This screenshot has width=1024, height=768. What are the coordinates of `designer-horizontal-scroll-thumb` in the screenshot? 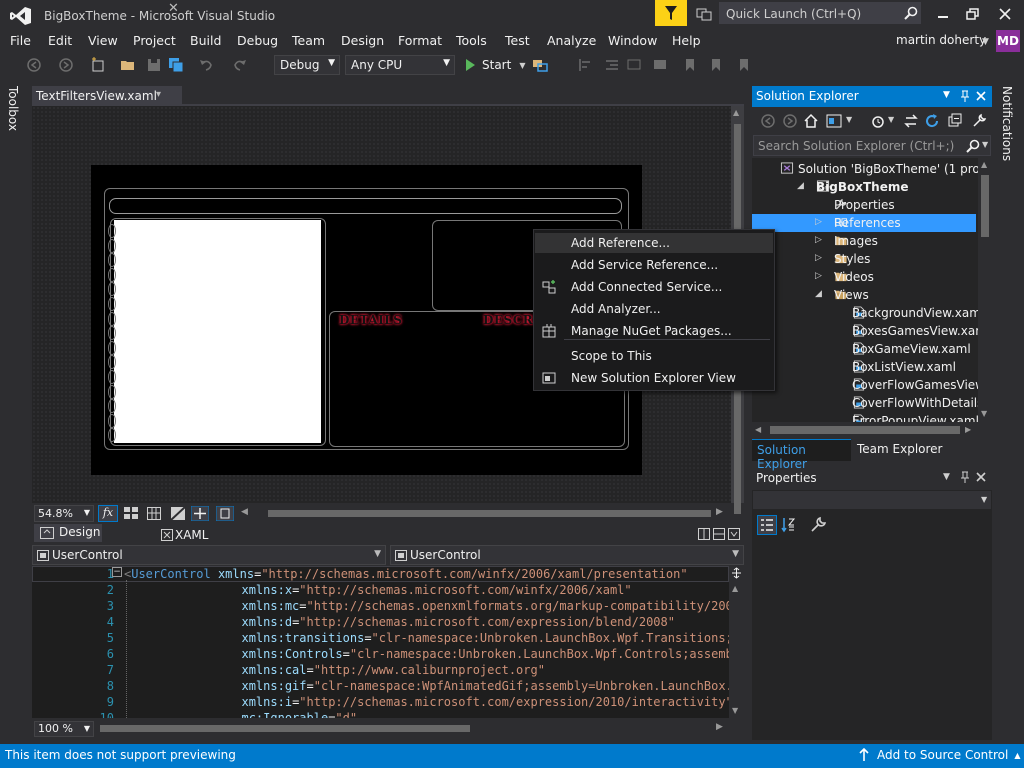 It's located at (489, 513).